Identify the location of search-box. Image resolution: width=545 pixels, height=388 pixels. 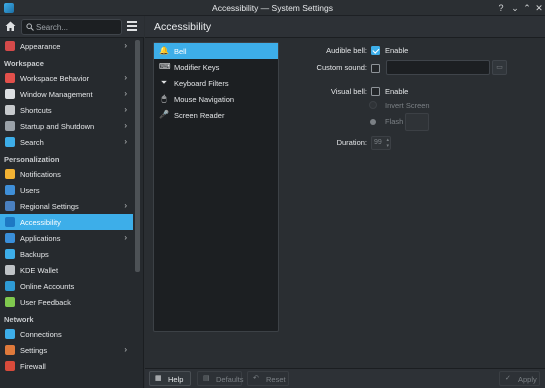
(71, 27).